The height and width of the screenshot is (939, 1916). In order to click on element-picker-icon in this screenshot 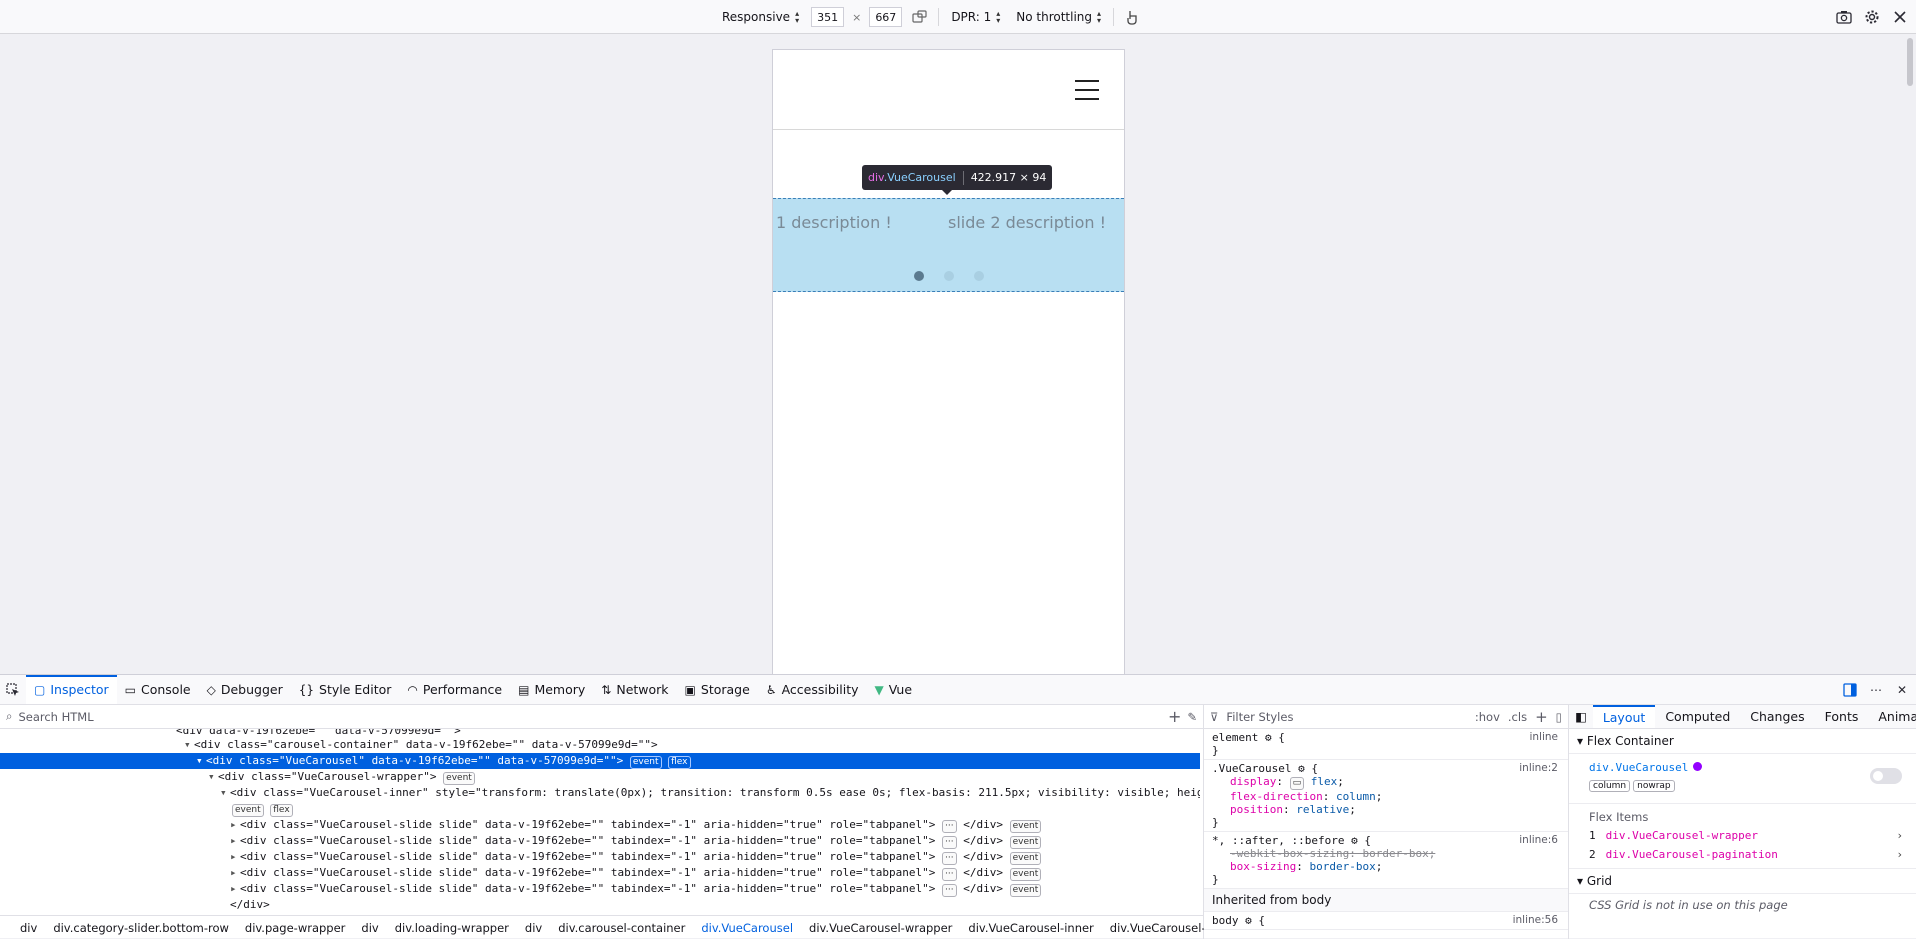, I will do `click(13, 689)`.